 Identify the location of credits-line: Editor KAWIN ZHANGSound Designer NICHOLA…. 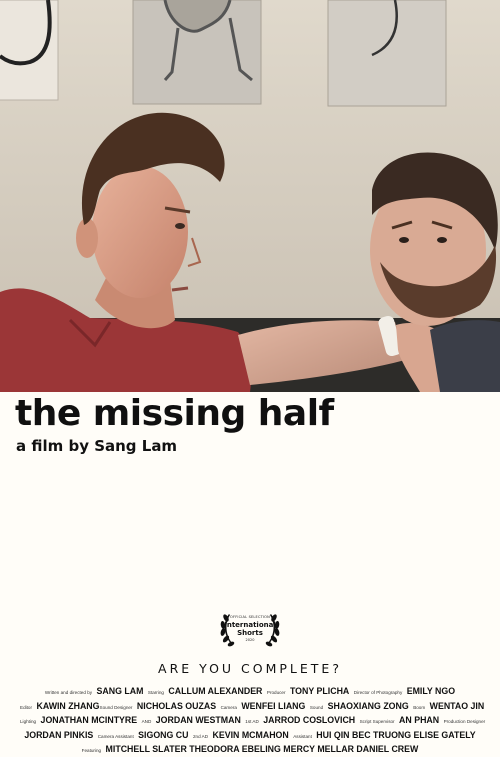
(252, 706).